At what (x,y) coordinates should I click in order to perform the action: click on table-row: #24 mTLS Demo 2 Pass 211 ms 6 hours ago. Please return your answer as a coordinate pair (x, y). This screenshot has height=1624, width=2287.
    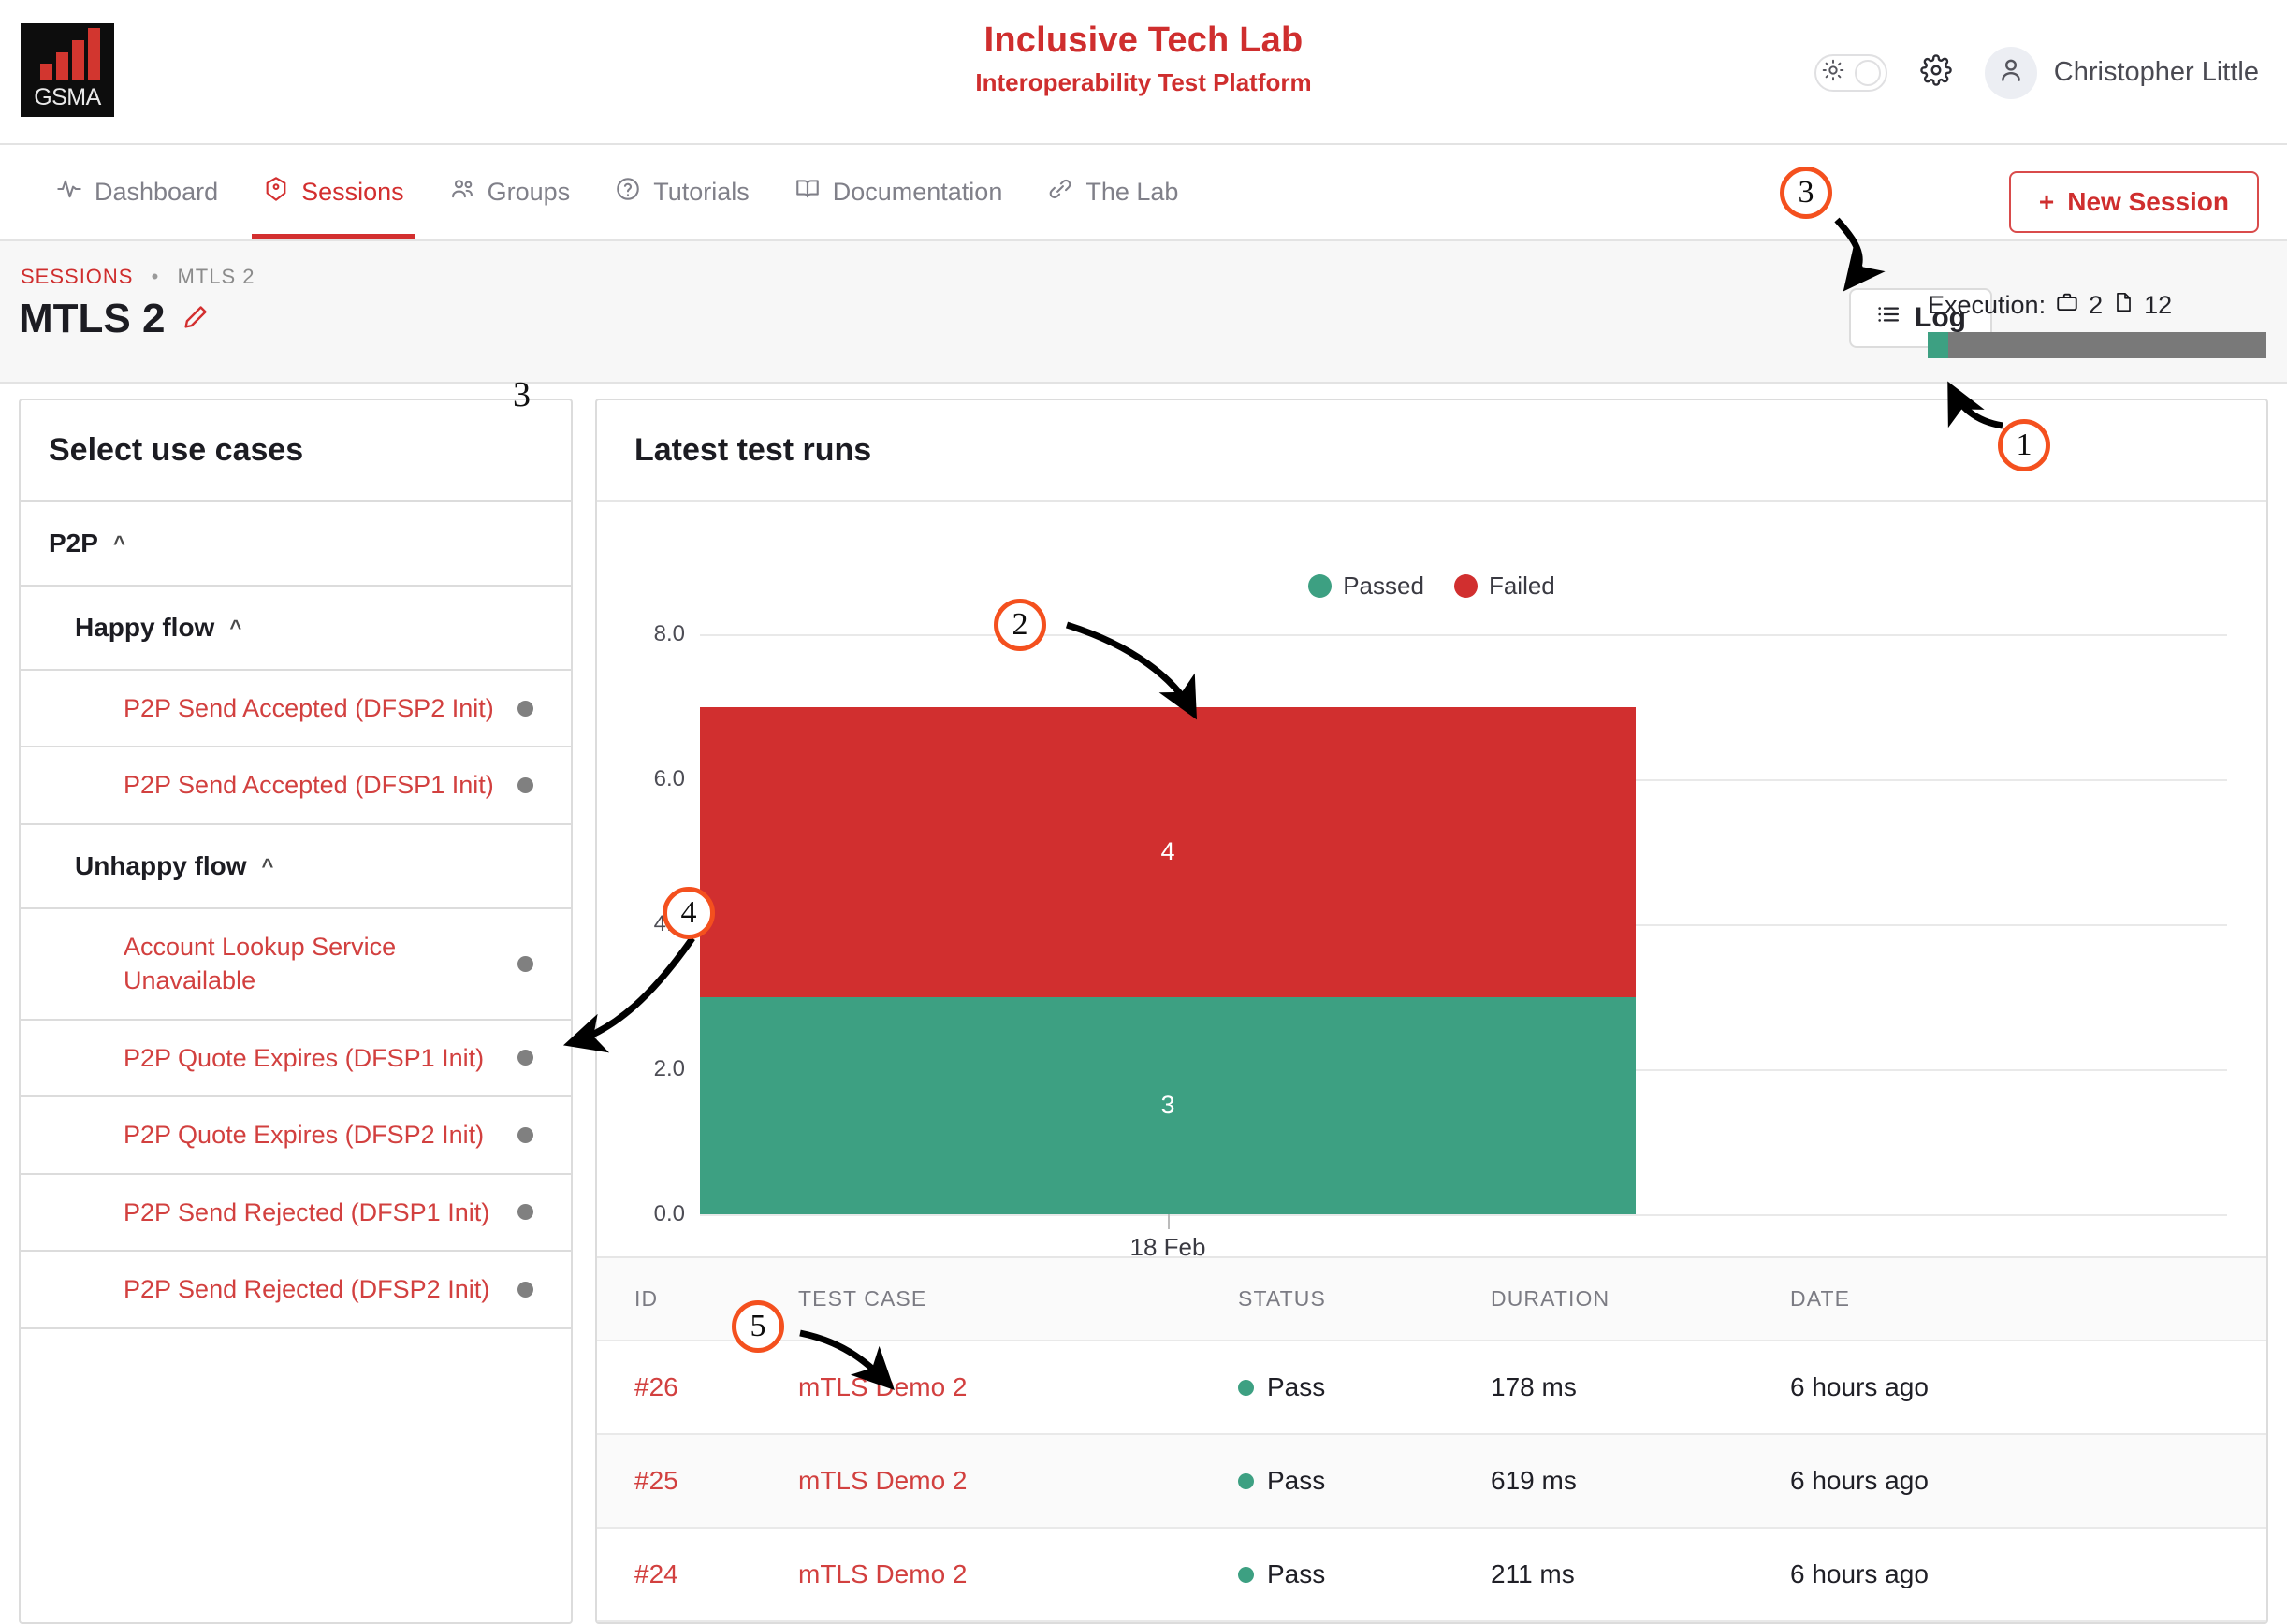
    Looking at the image, I should click on (1431, 1575).